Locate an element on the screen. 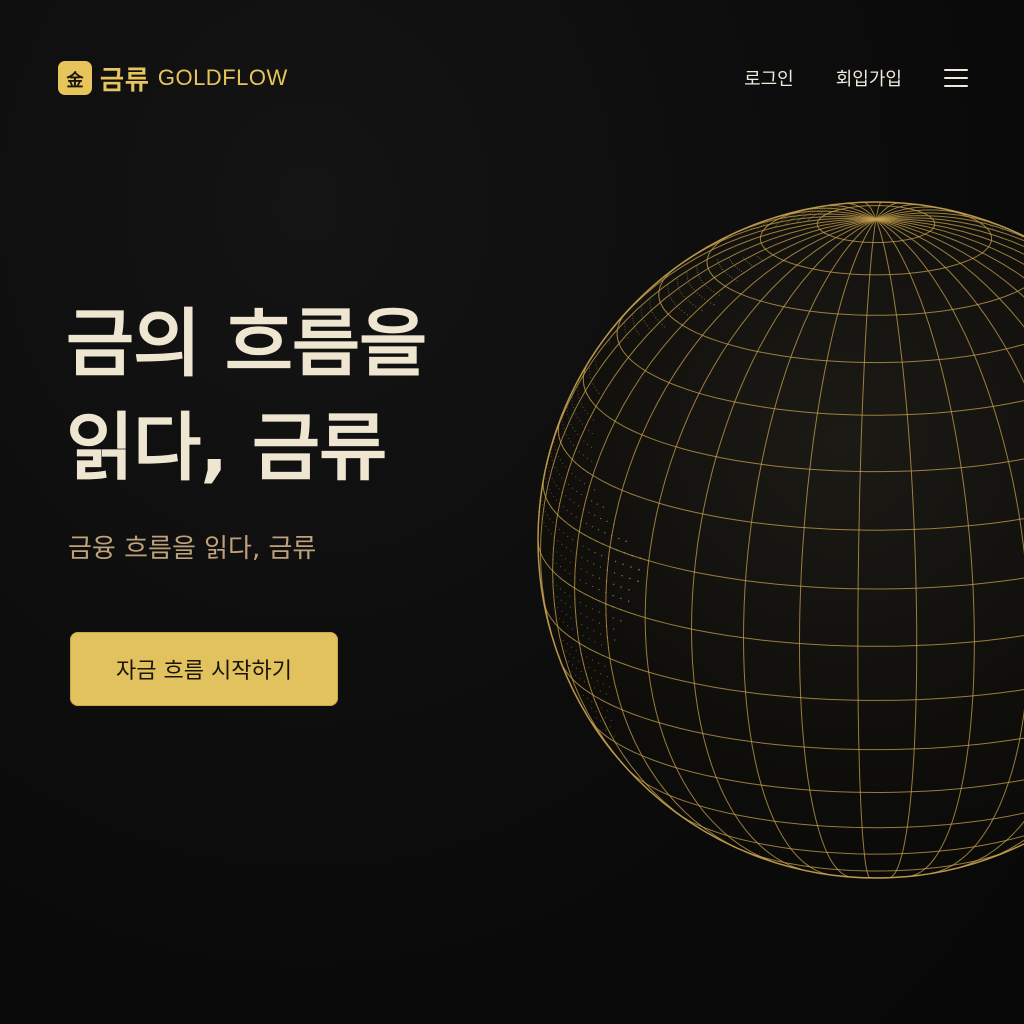 This screenshot has width=1024, height=1024. brand-logo: 金 금류 GOLDFLOW is located at coordinates (173, 78).